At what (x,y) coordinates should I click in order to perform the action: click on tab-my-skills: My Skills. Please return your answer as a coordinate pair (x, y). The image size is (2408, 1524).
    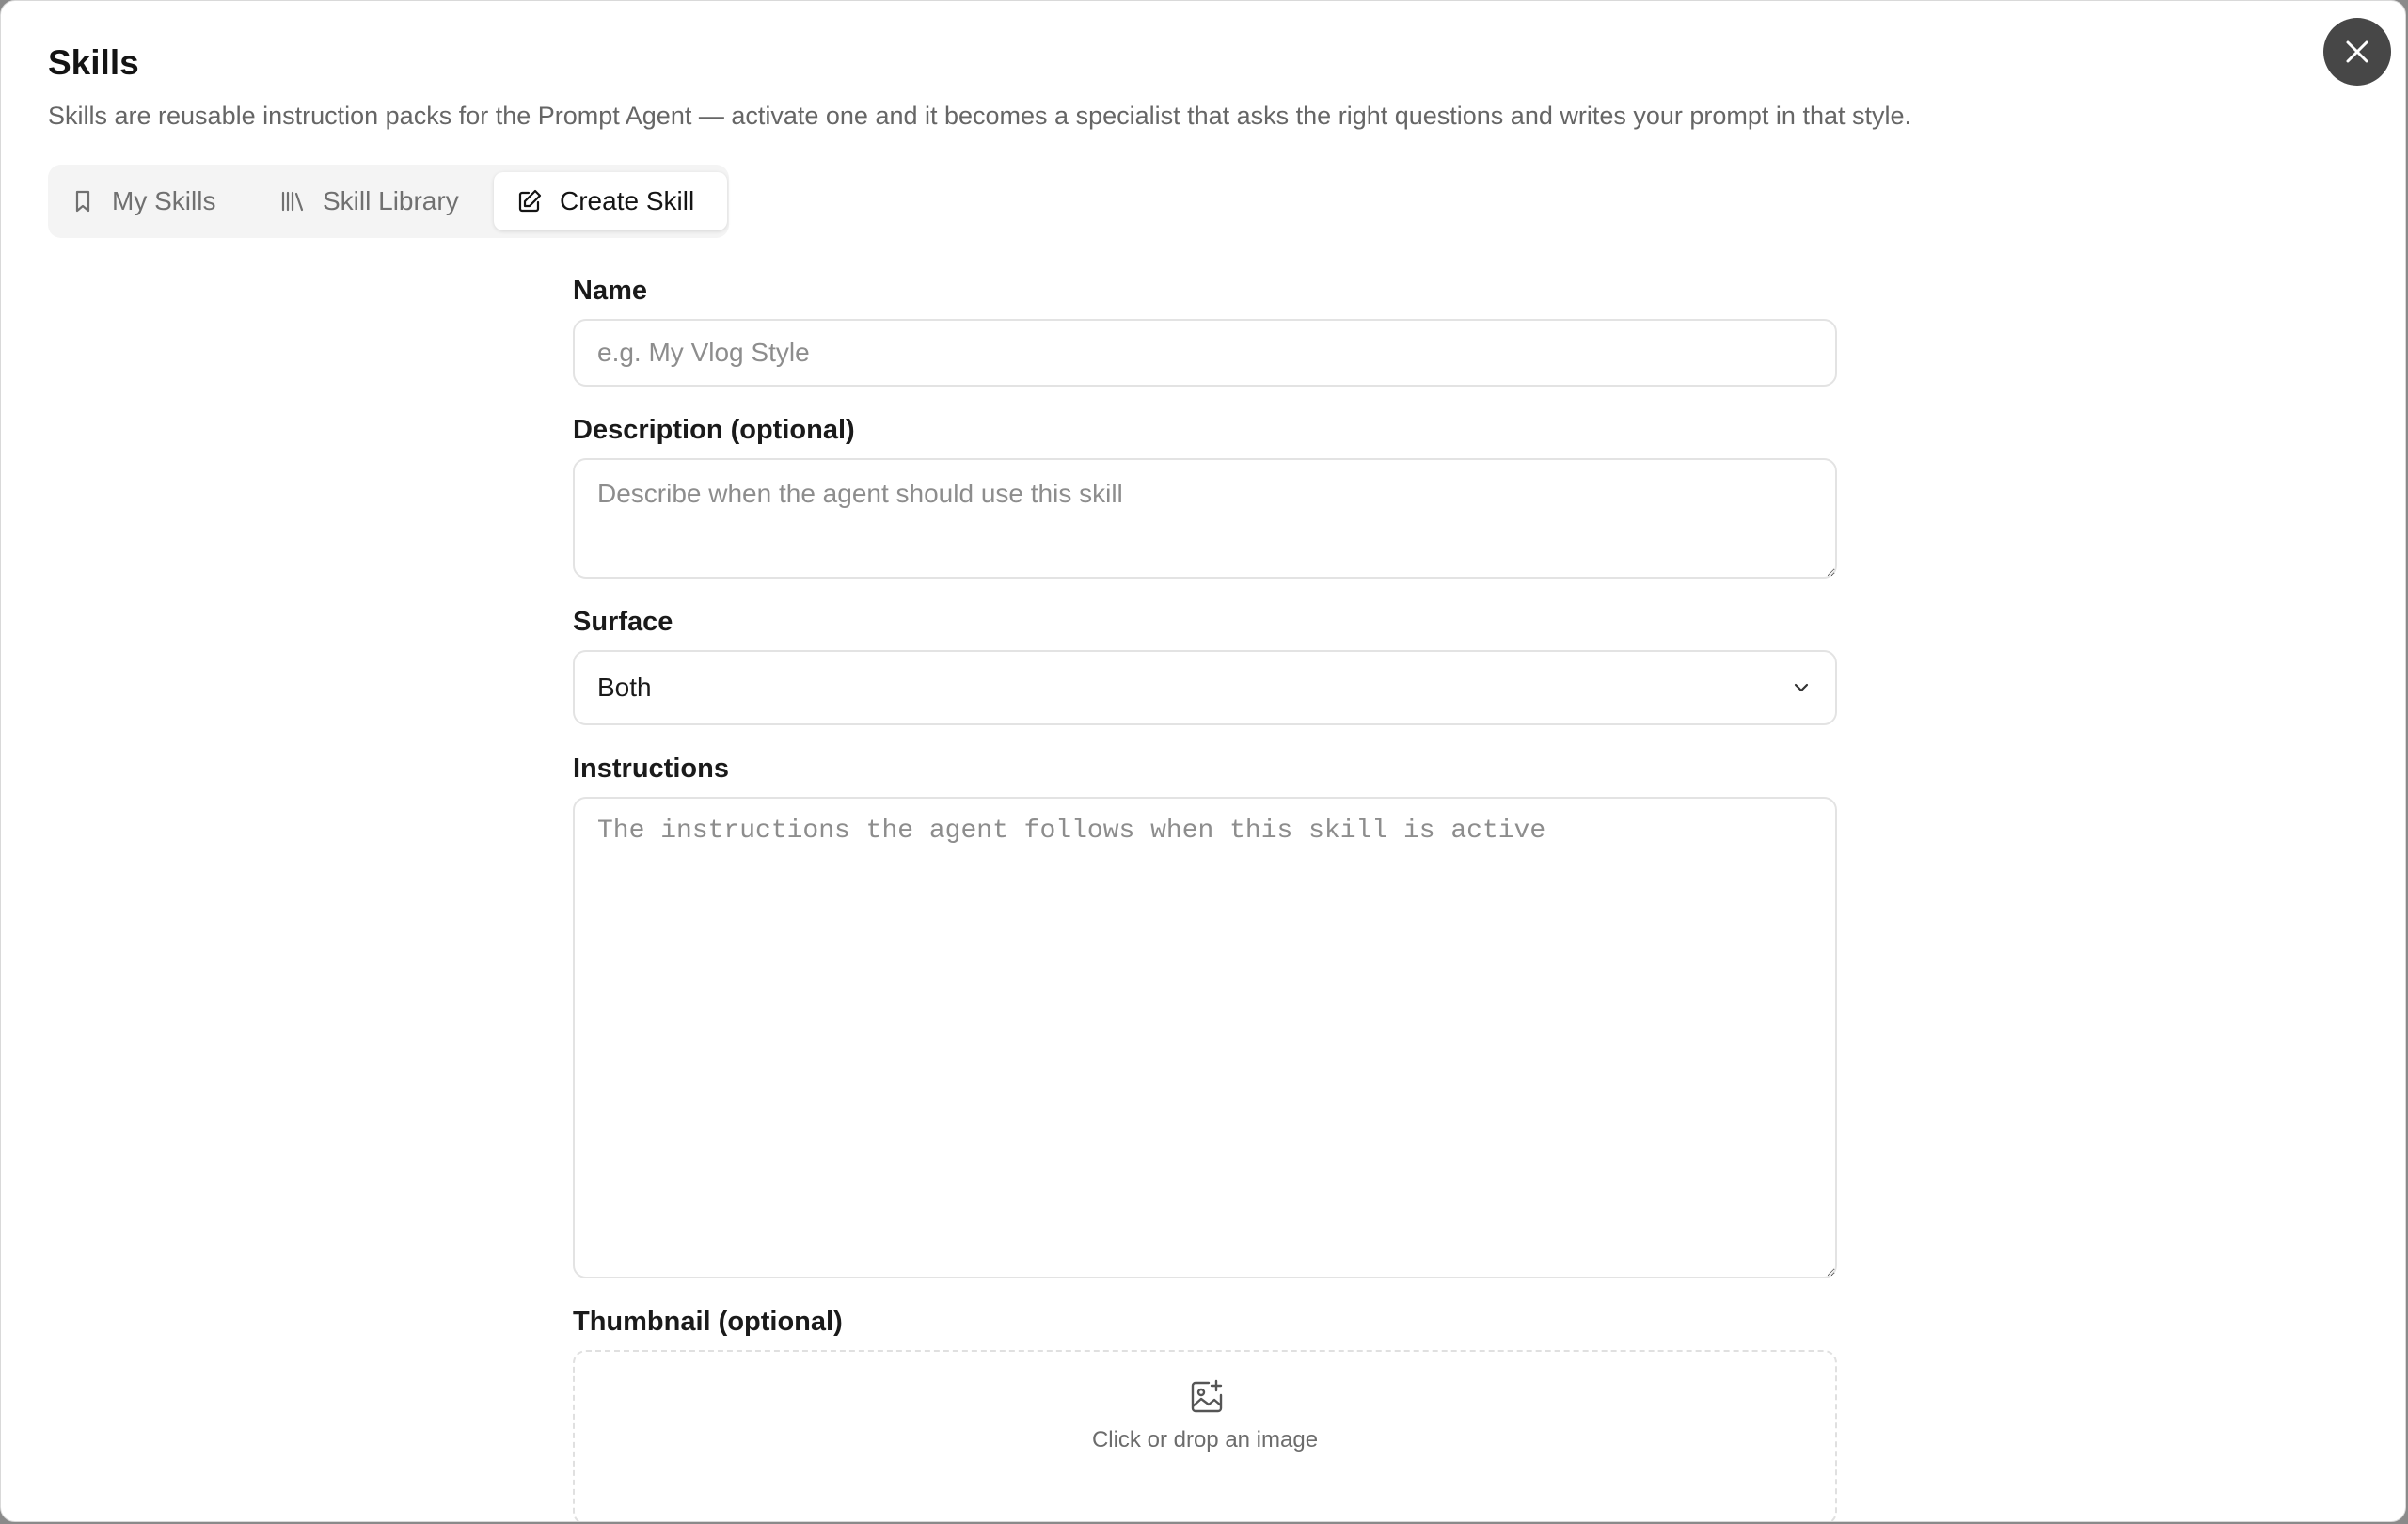
    Looking at the image, I should click on (184, 201).